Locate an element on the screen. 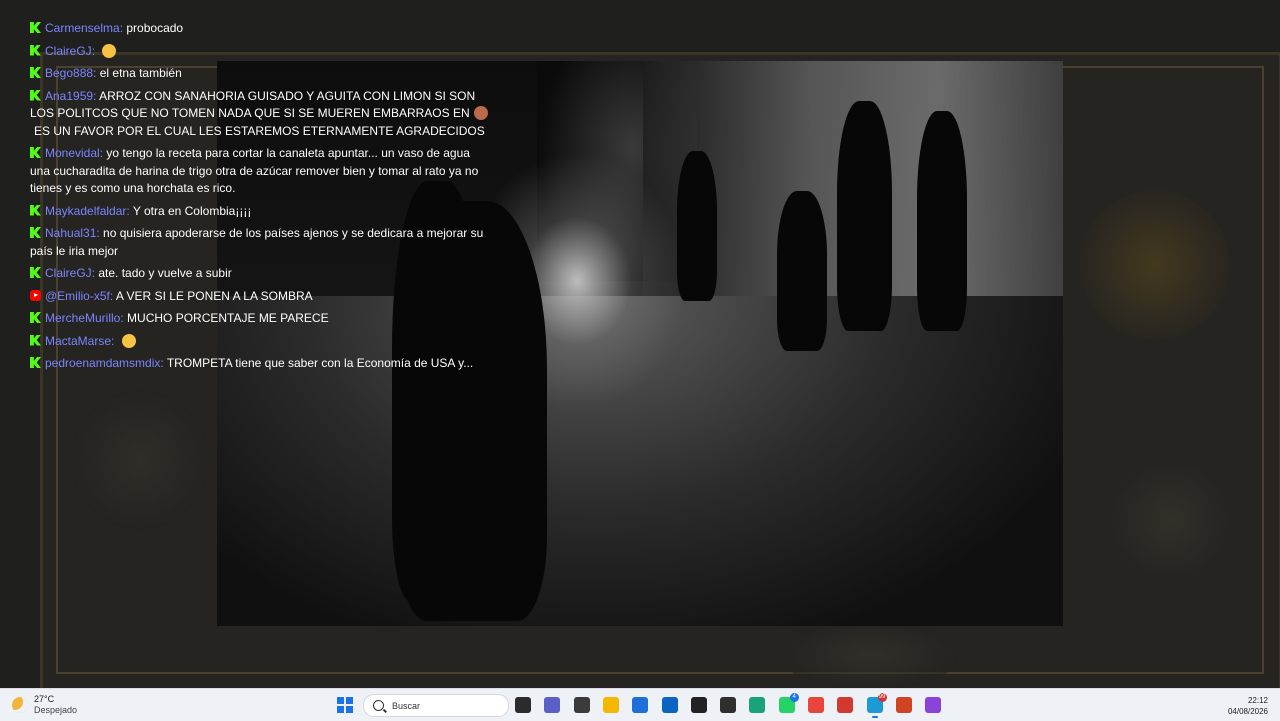 Image resolution: width=1280 pixels, height=721 pixels. chat-message: MactaMarse: is located at coordinates (261, 342).